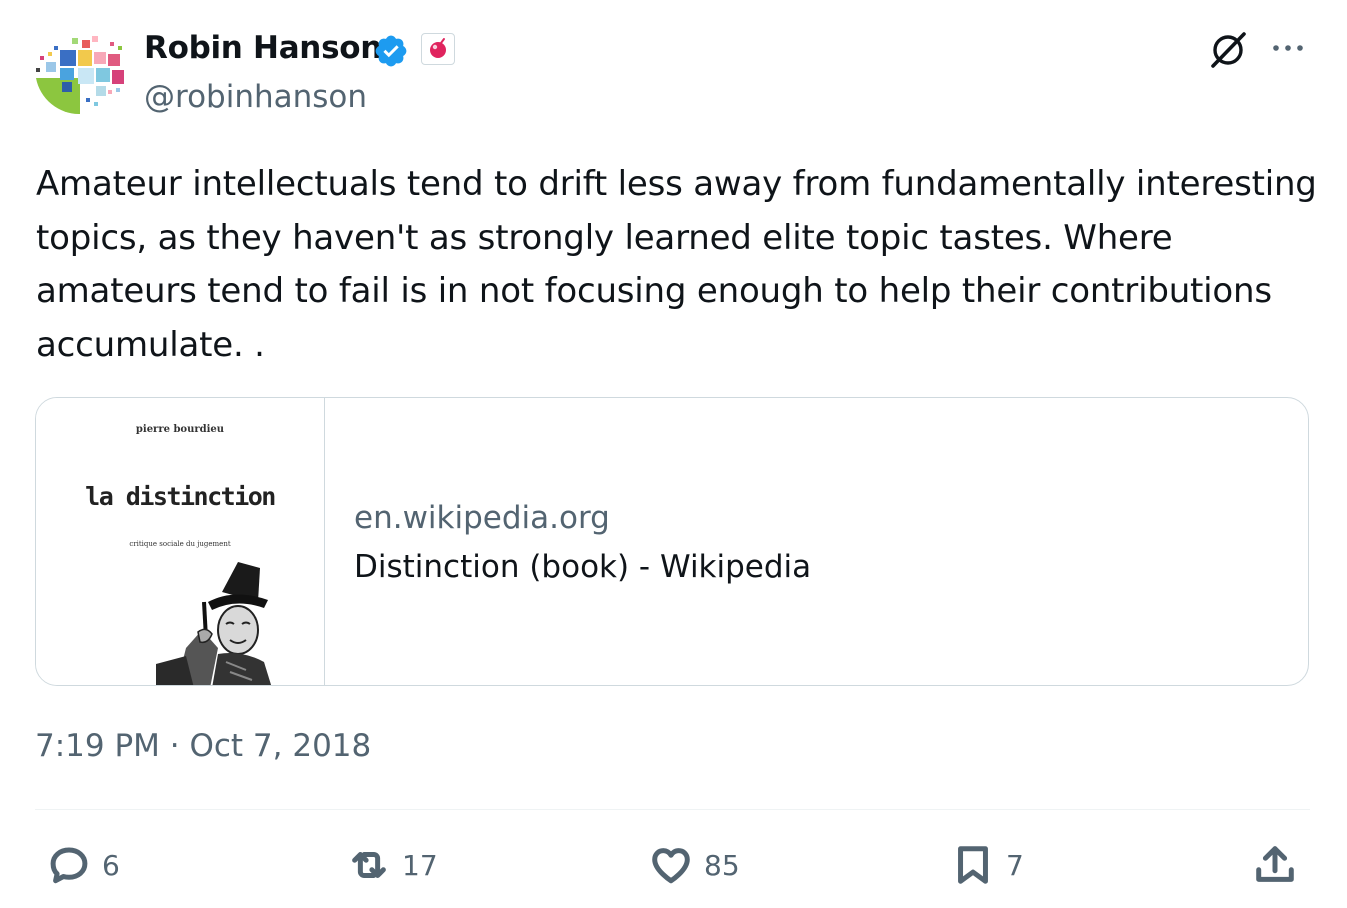 This screenshot has width=1347, height=908. Describe the element at coordinates (180, 429) in the screenshot. I see `book-author: pierre bourdieu` at that location.